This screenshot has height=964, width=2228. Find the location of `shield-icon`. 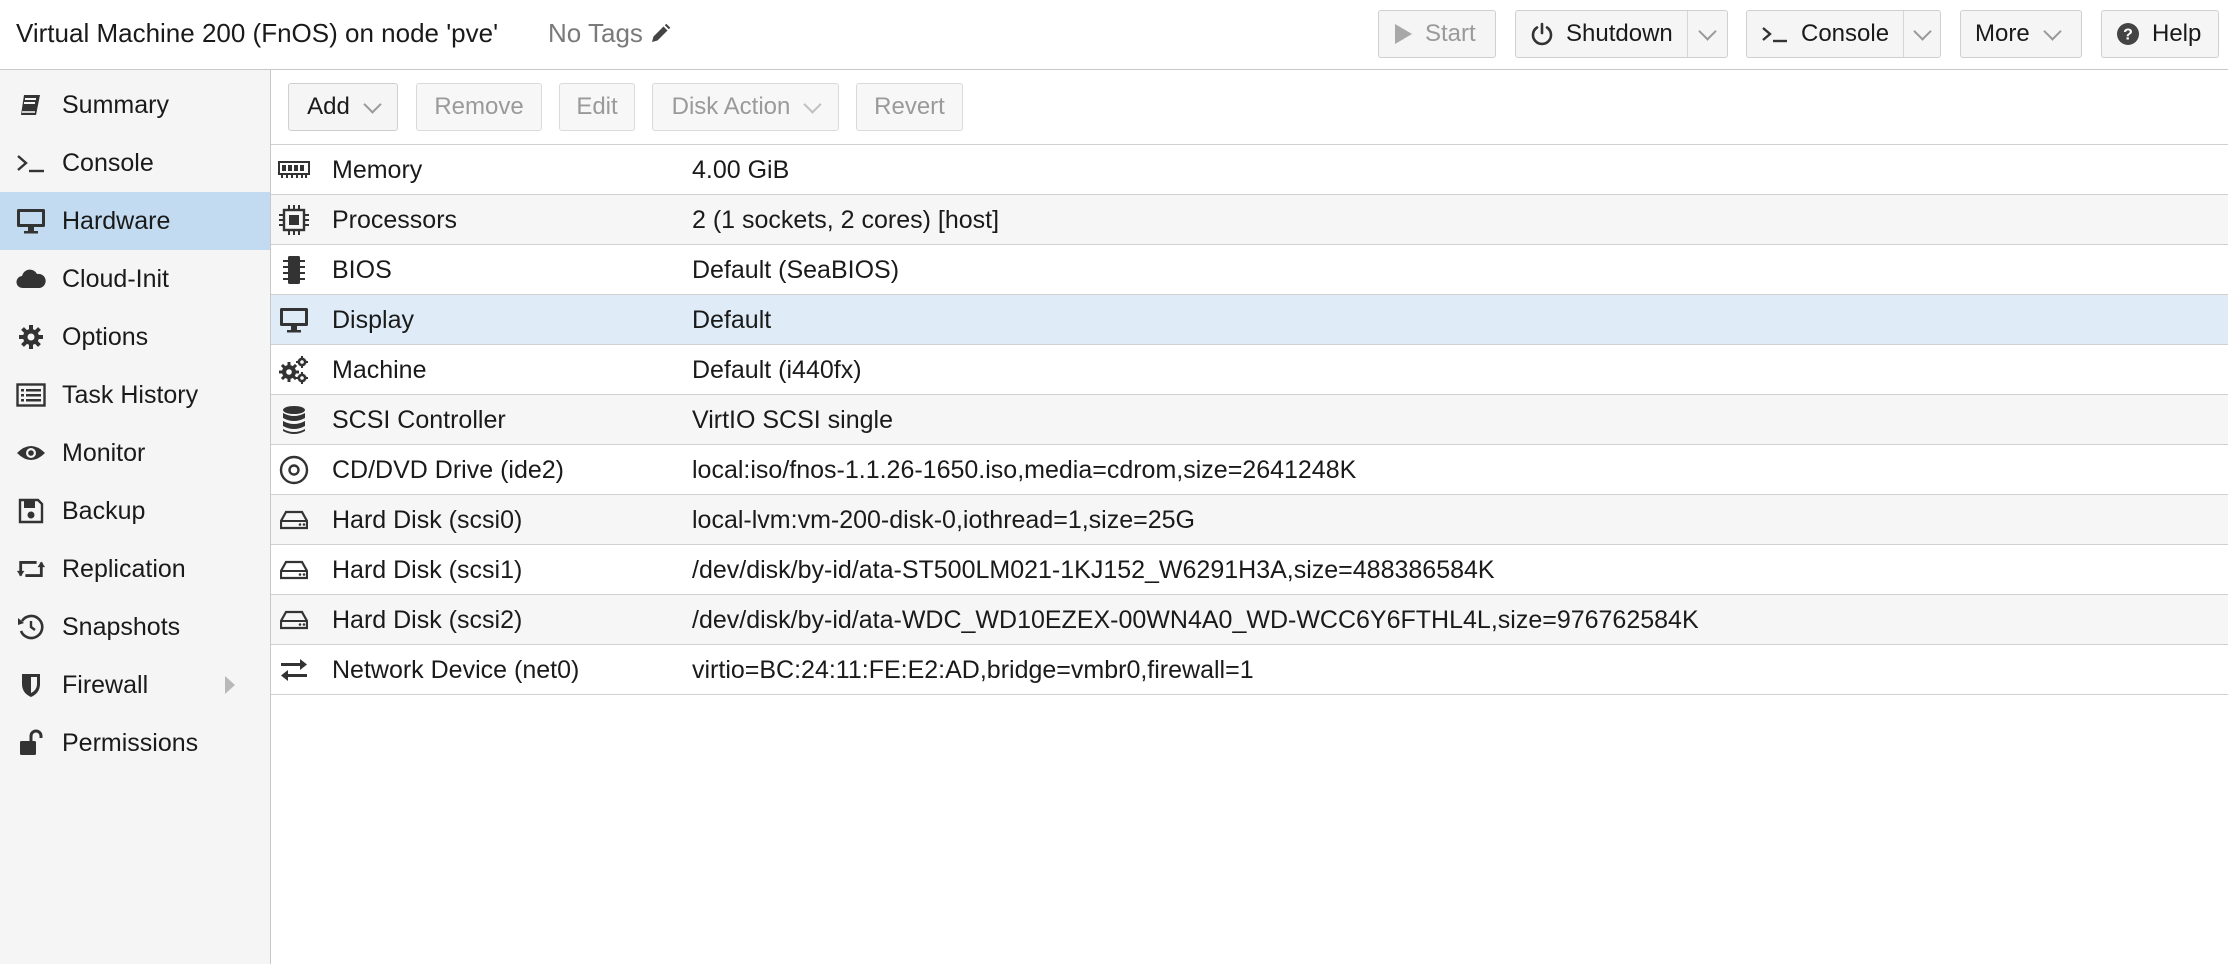

shield-icon is located at coordinates (31, 685).